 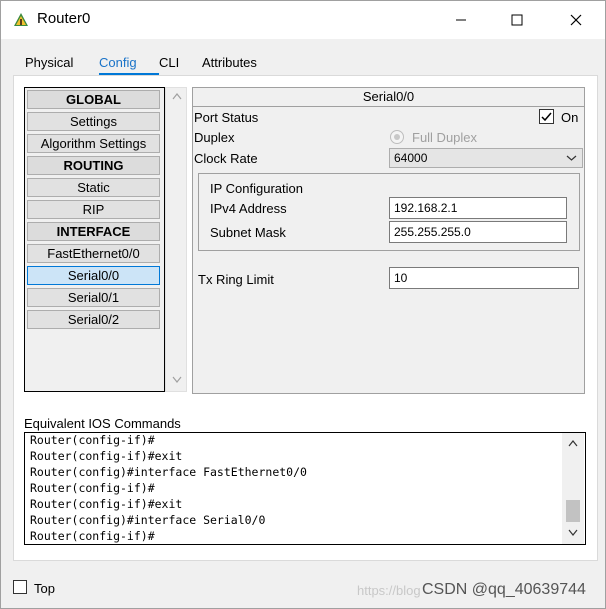 I want to click on tab-strip: Physical Config CLI Attributes, so click(x=141, y=63).